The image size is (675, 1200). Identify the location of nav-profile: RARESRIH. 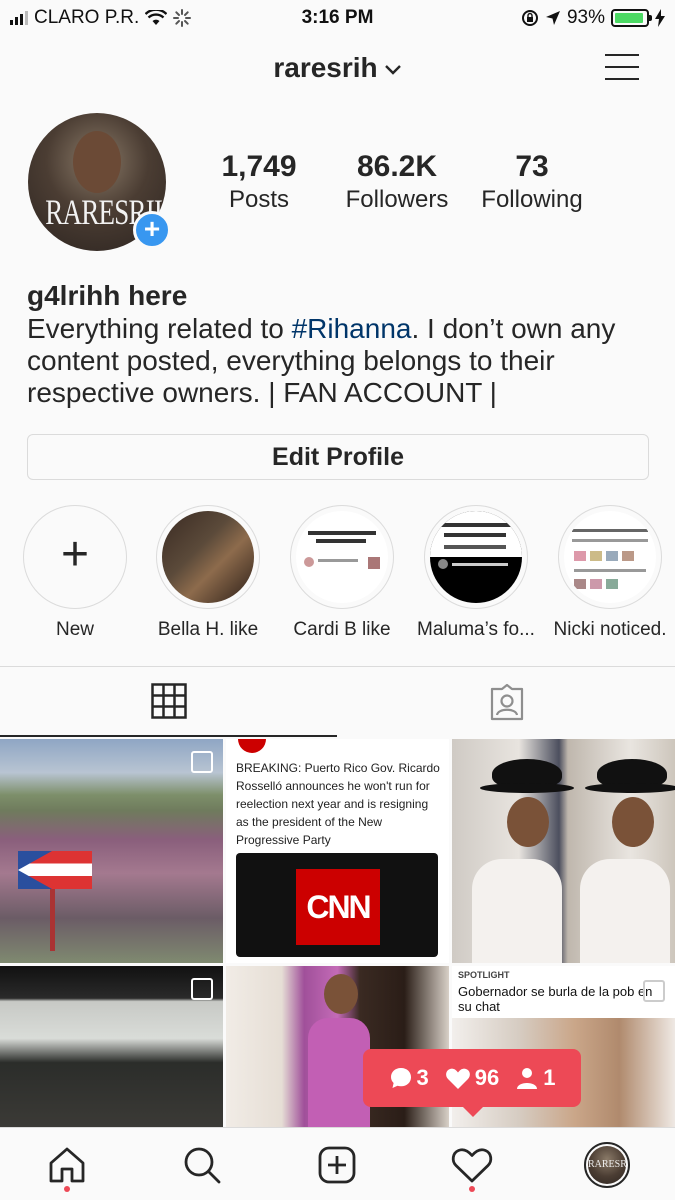
(607, 1165).